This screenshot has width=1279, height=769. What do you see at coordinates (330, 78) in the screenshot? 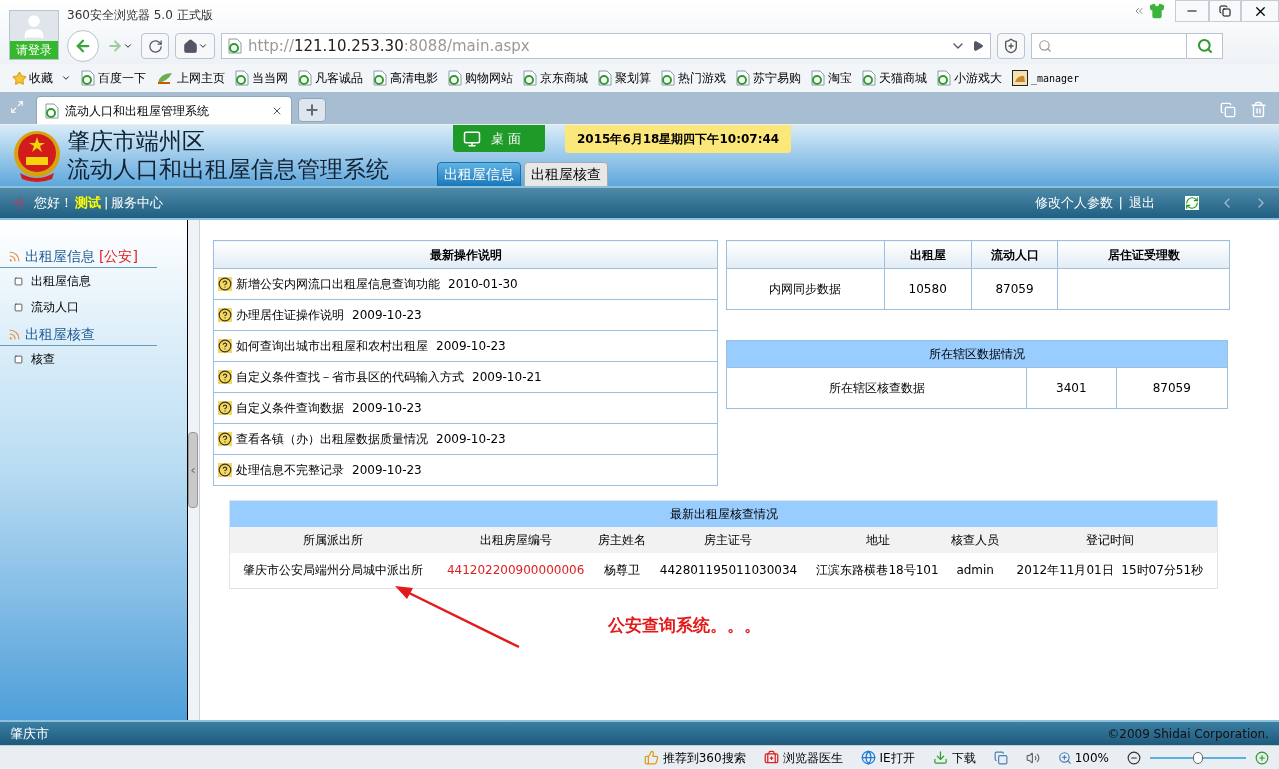
I see `bookmark-link: 凡客诚品` at bounding box center [330, 78].